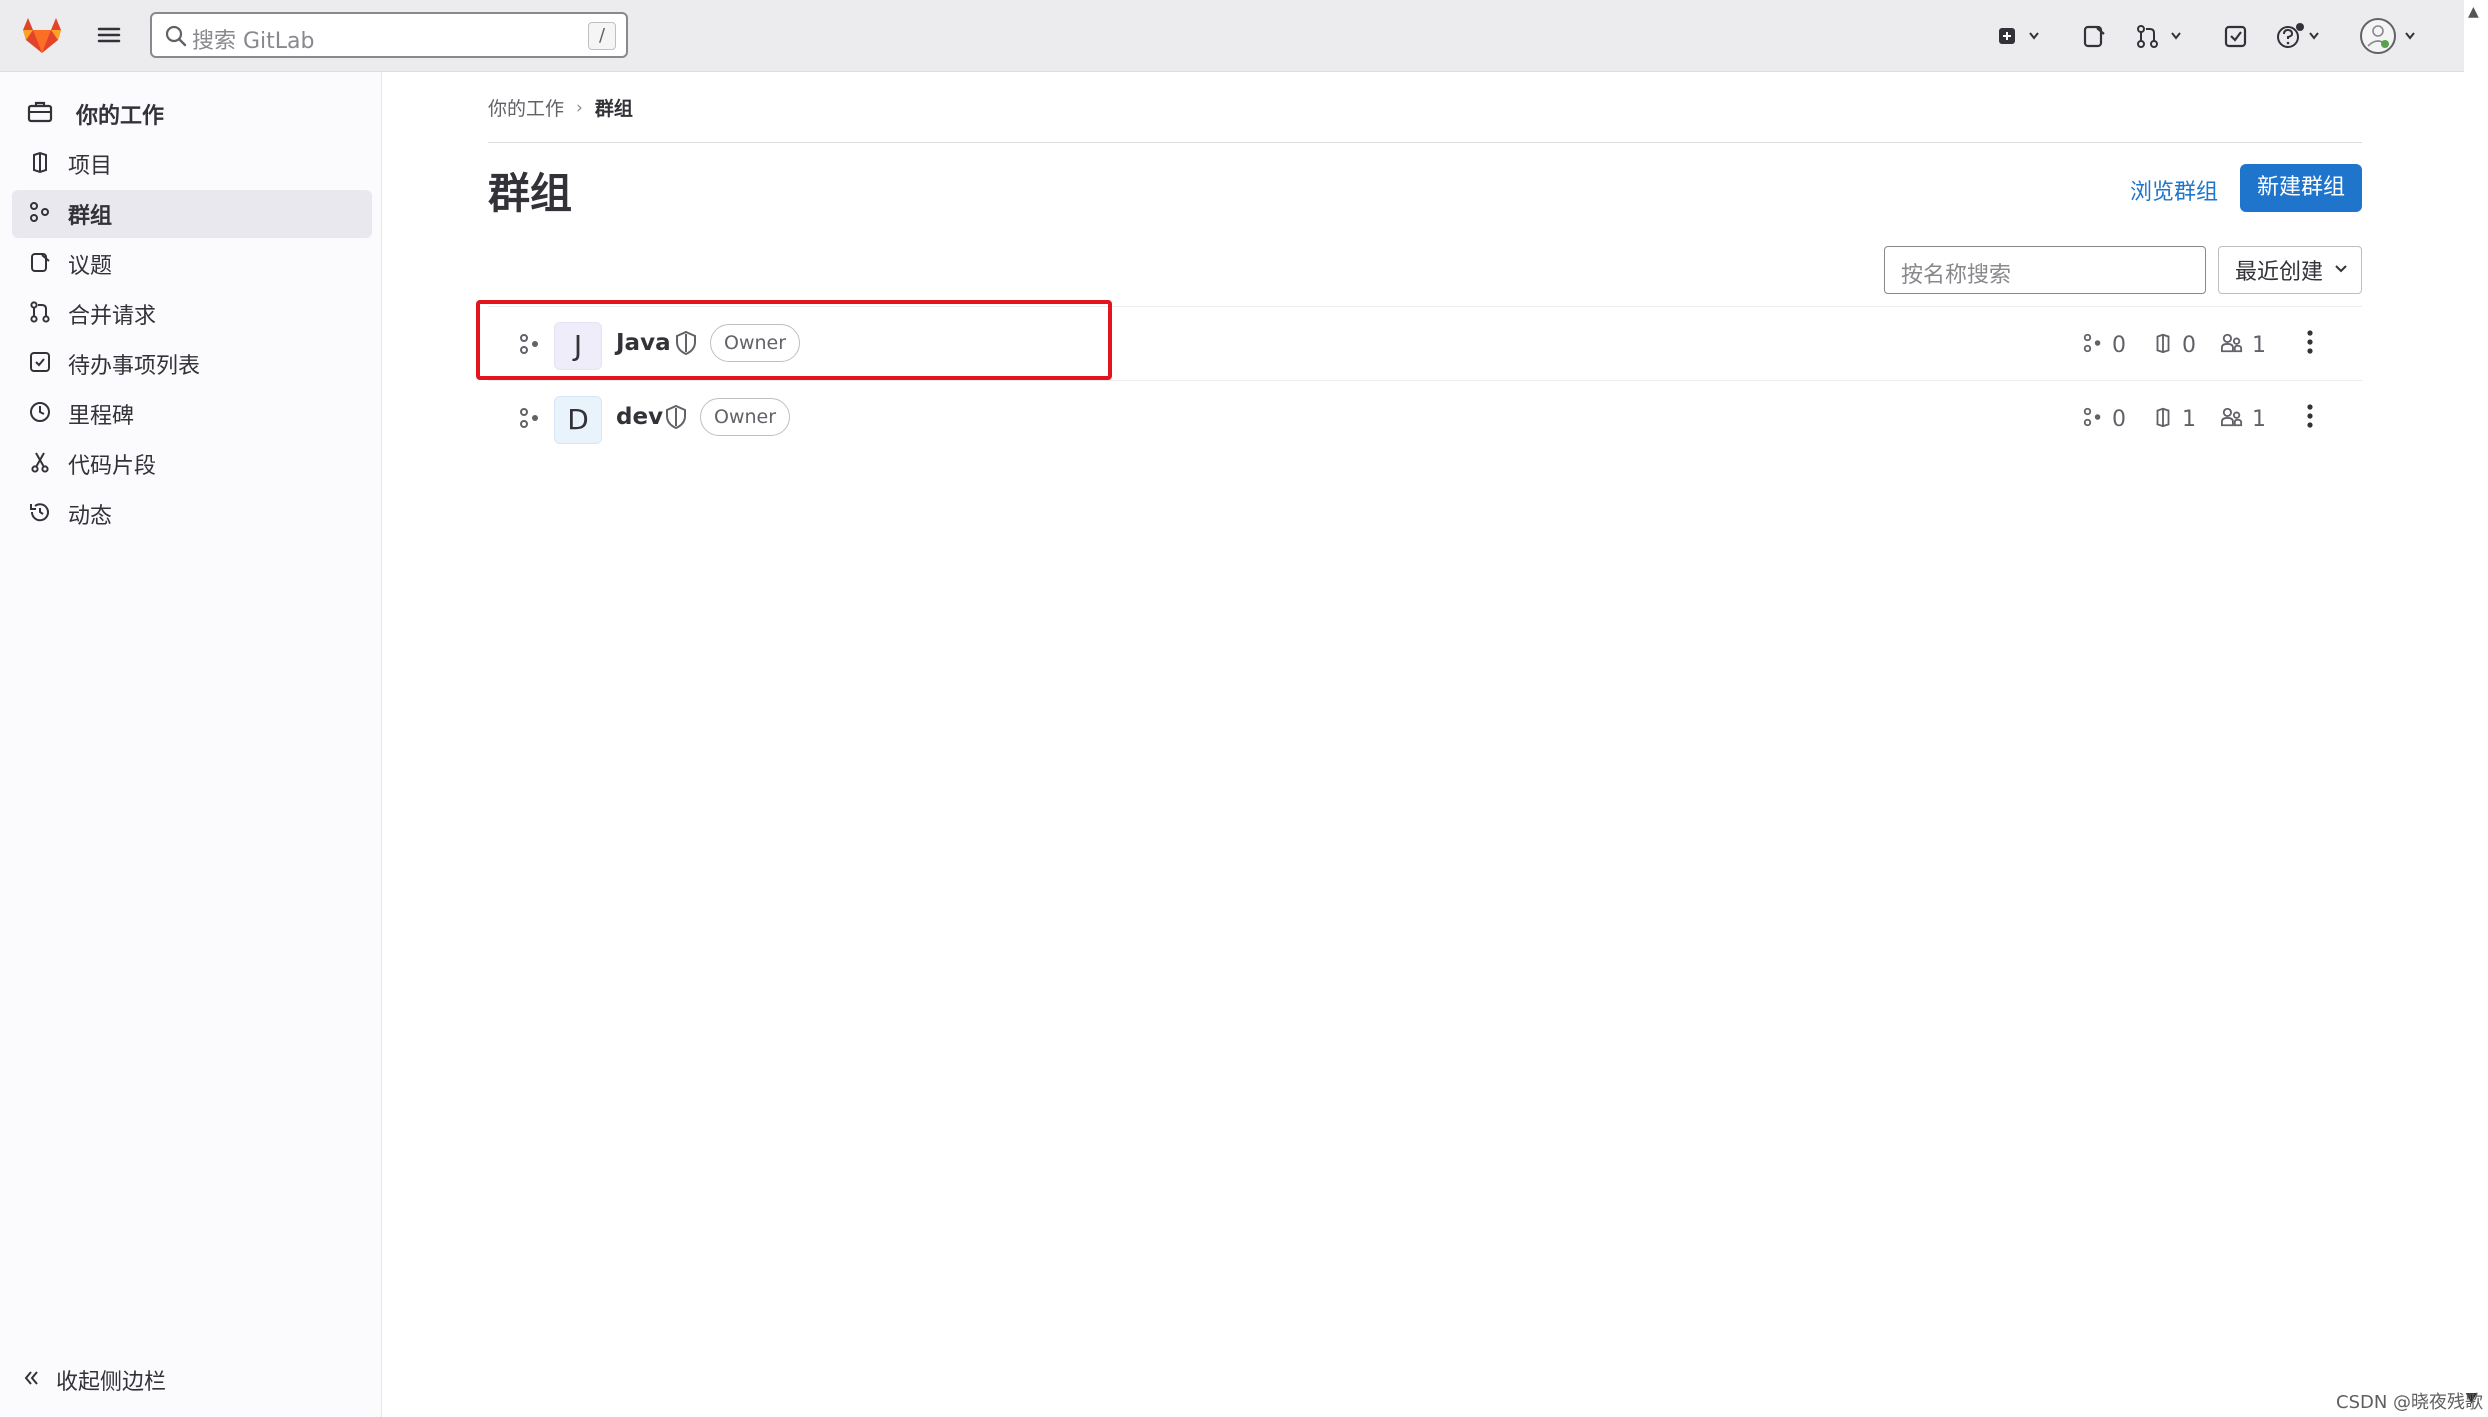  Describe the element at coordinates (40, 414) in the screenshot. I see `clock-icon` at that location.